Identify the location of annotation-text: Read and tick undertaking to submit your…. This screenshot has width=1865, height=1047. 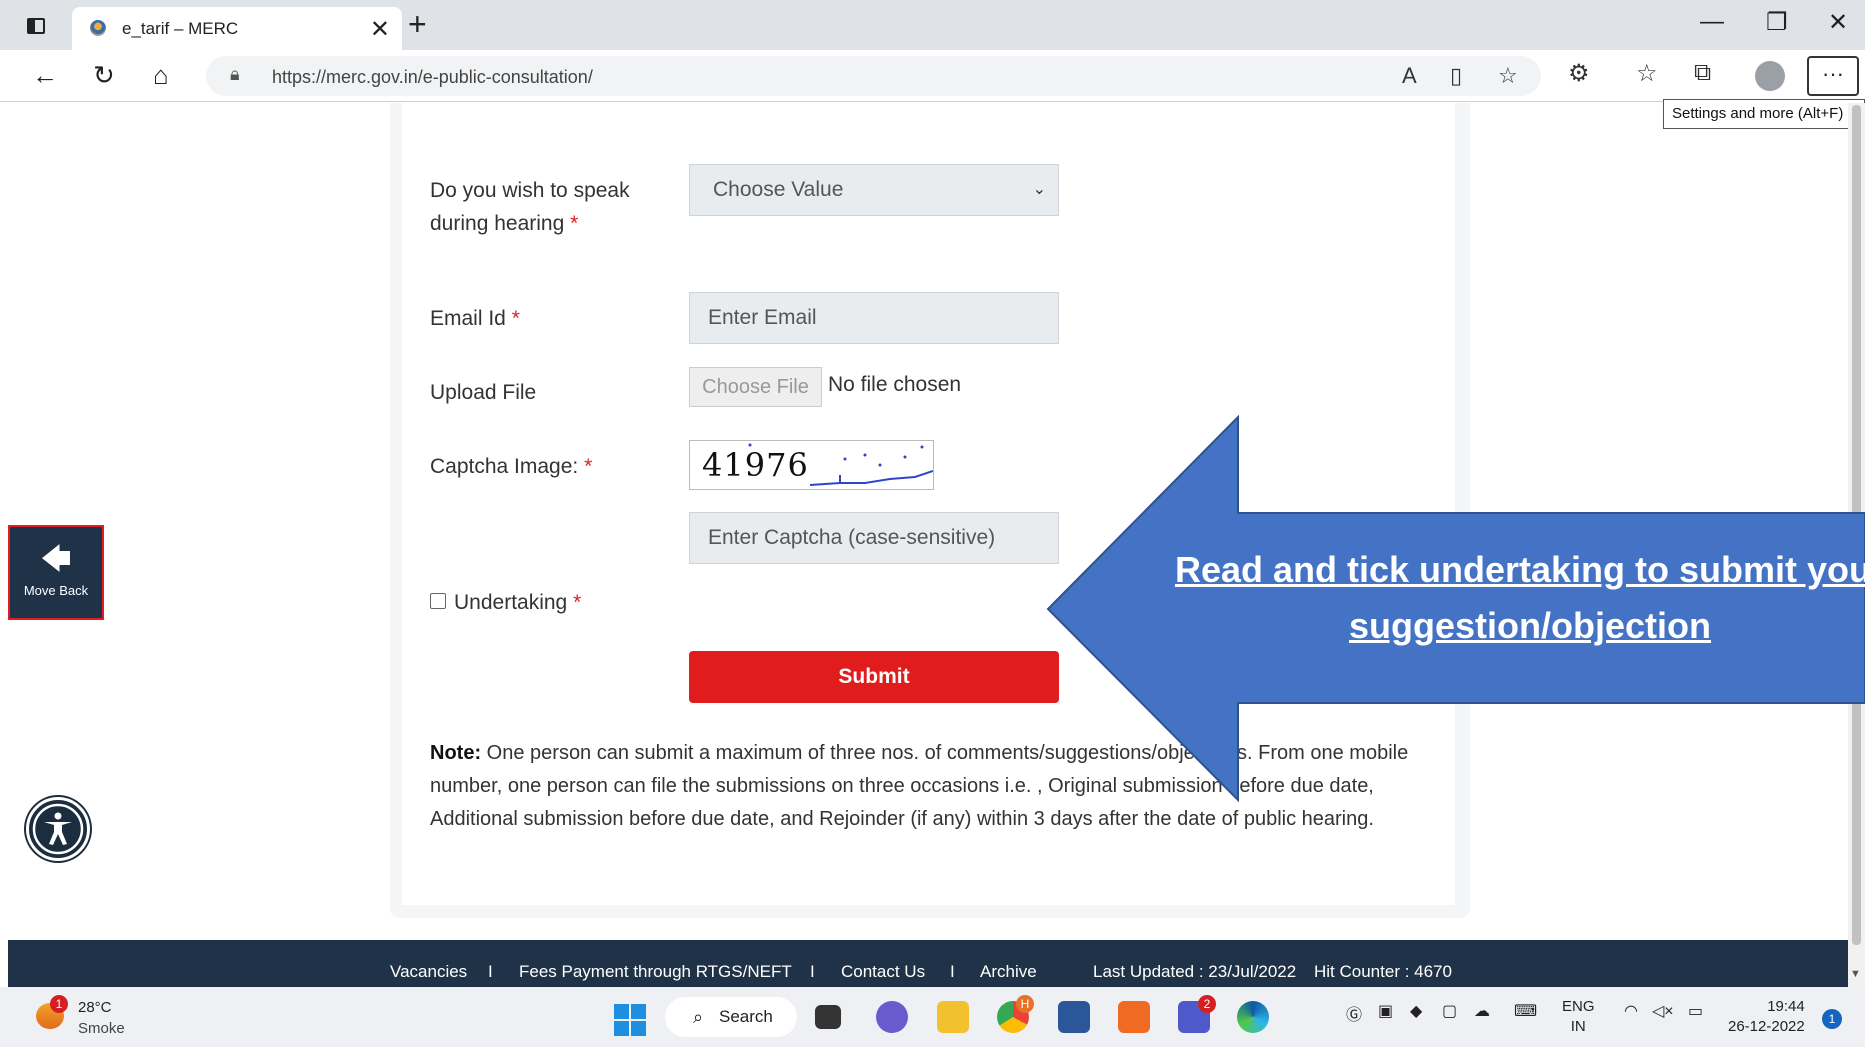
(1519, 597).